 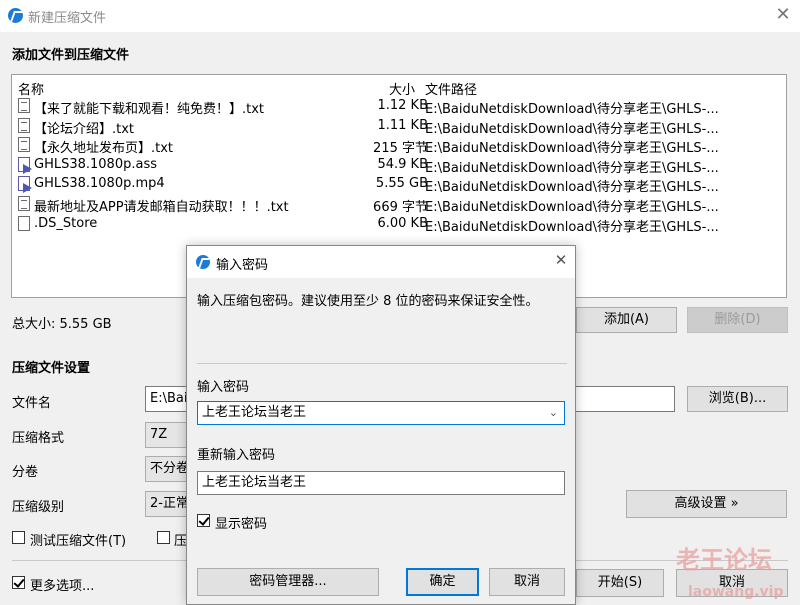 What do you see at coordinates (381, 413) in the screenshot?
I see `password-combo: 上老王论坛当老王 ⌄` at bounding box center [381, 413].